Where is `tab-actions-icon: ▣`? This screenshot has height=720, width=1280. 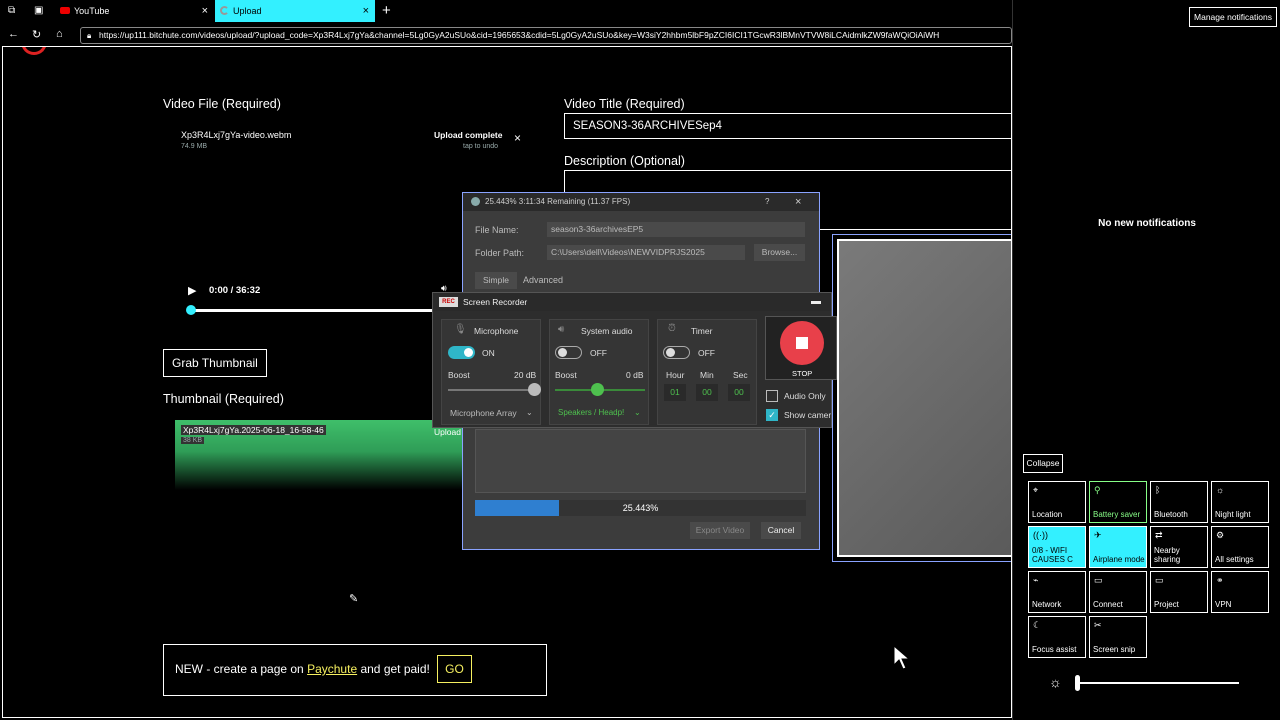 tab-actions-icon: ▣ is located at coordinates (38, 10).